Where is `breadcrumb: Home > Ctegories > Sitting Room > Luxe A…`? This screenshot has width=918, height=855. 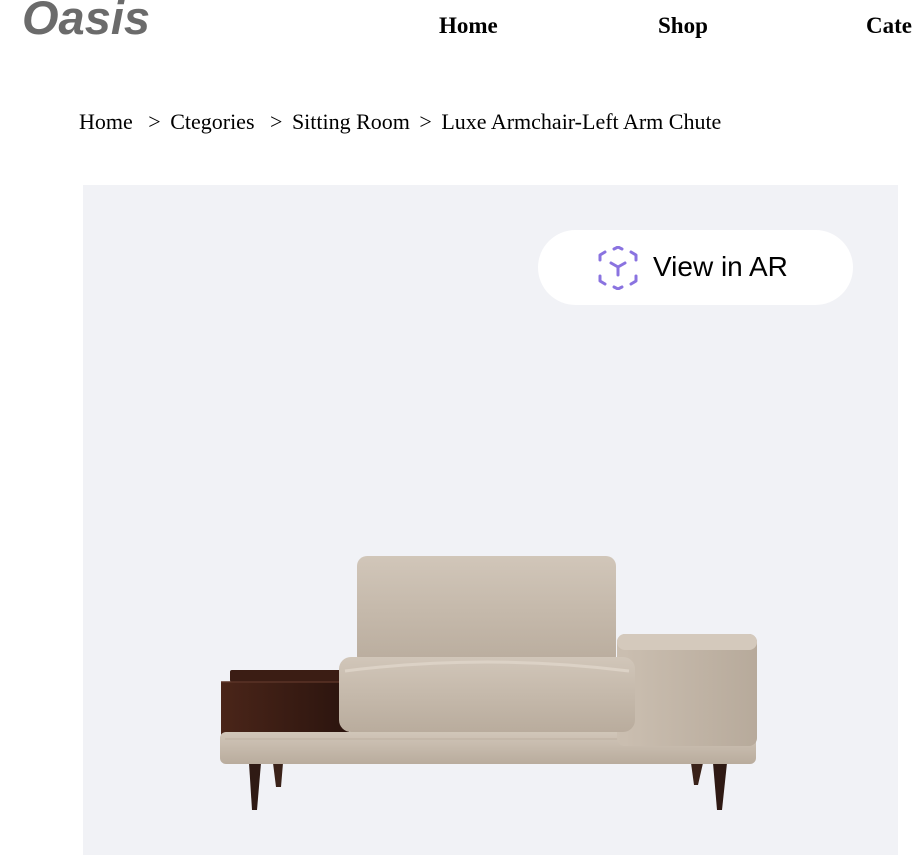
breadcrumb: Home > Ctegories > Sitting Room > Luxe A… is located at coordinates (400, 122).